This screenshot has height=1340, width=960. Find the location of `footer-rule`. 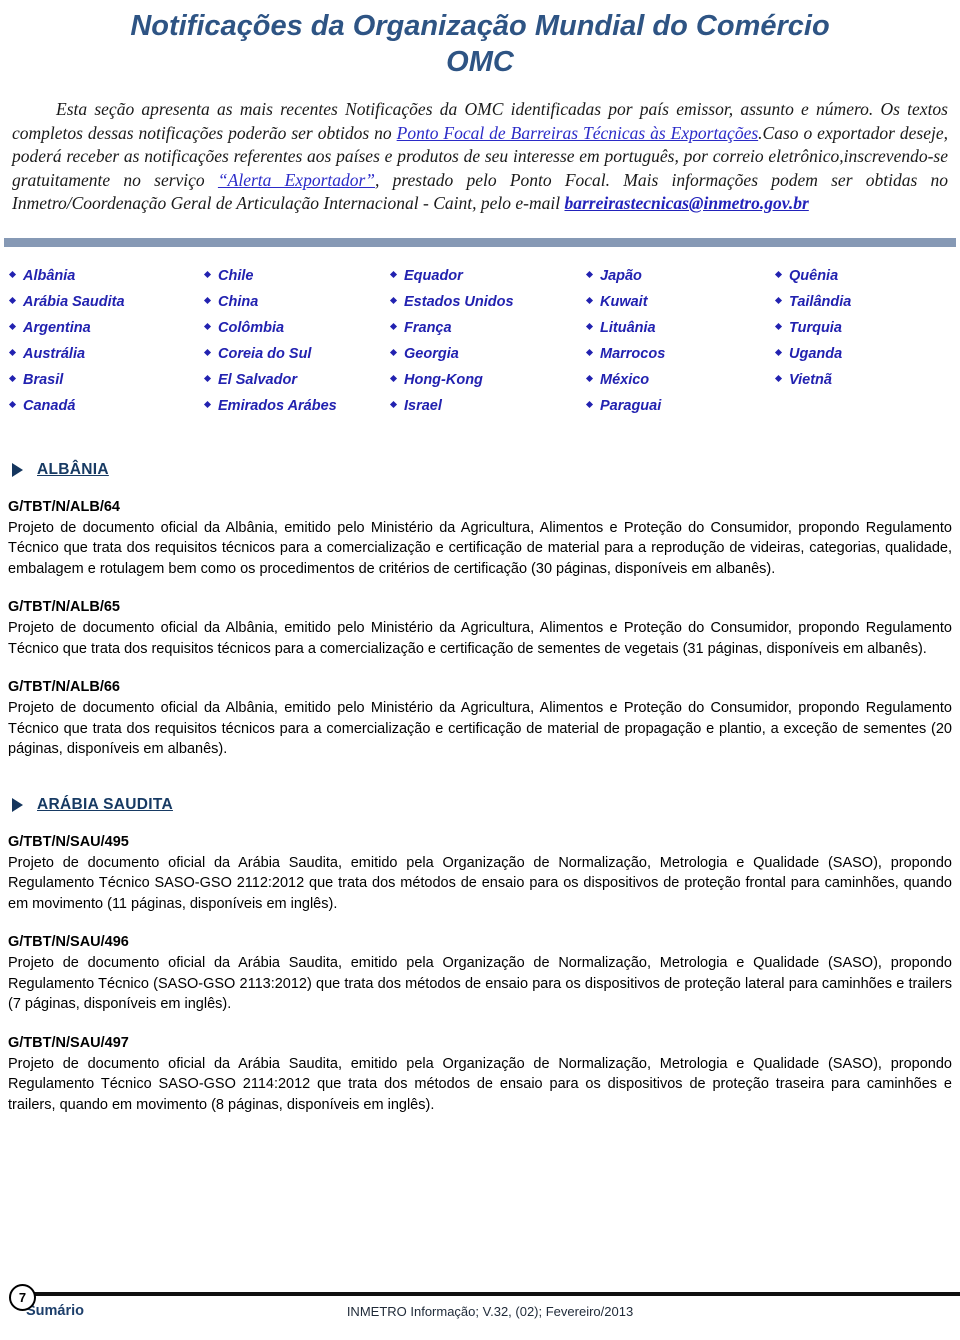

footer-rule is located at coordinates (493, 1294).